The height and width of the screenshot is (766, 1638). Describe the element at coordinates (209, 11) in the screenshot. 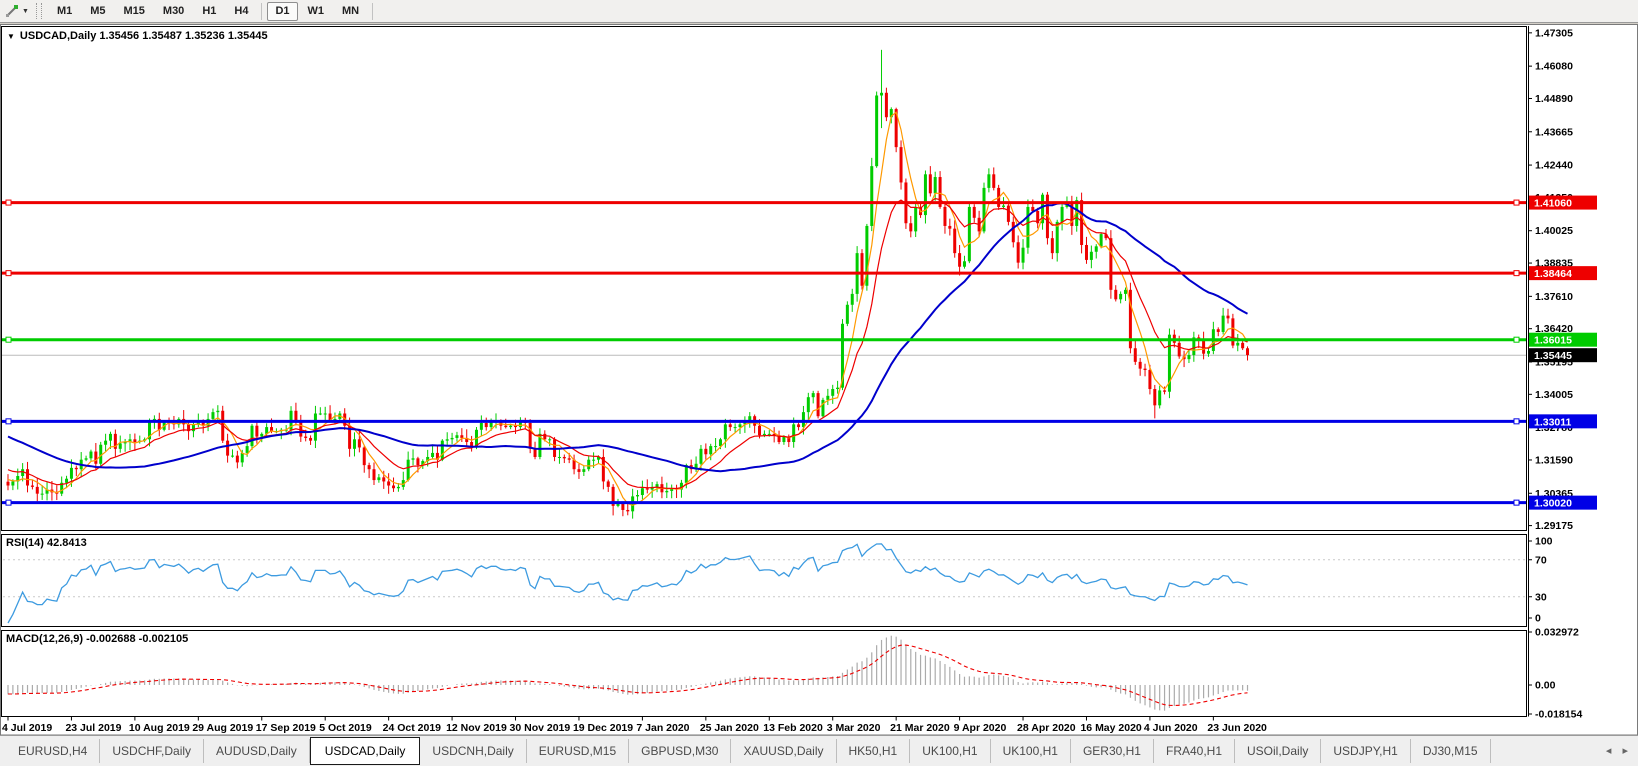

I see `timeframe-button-h1: H1` at that location.